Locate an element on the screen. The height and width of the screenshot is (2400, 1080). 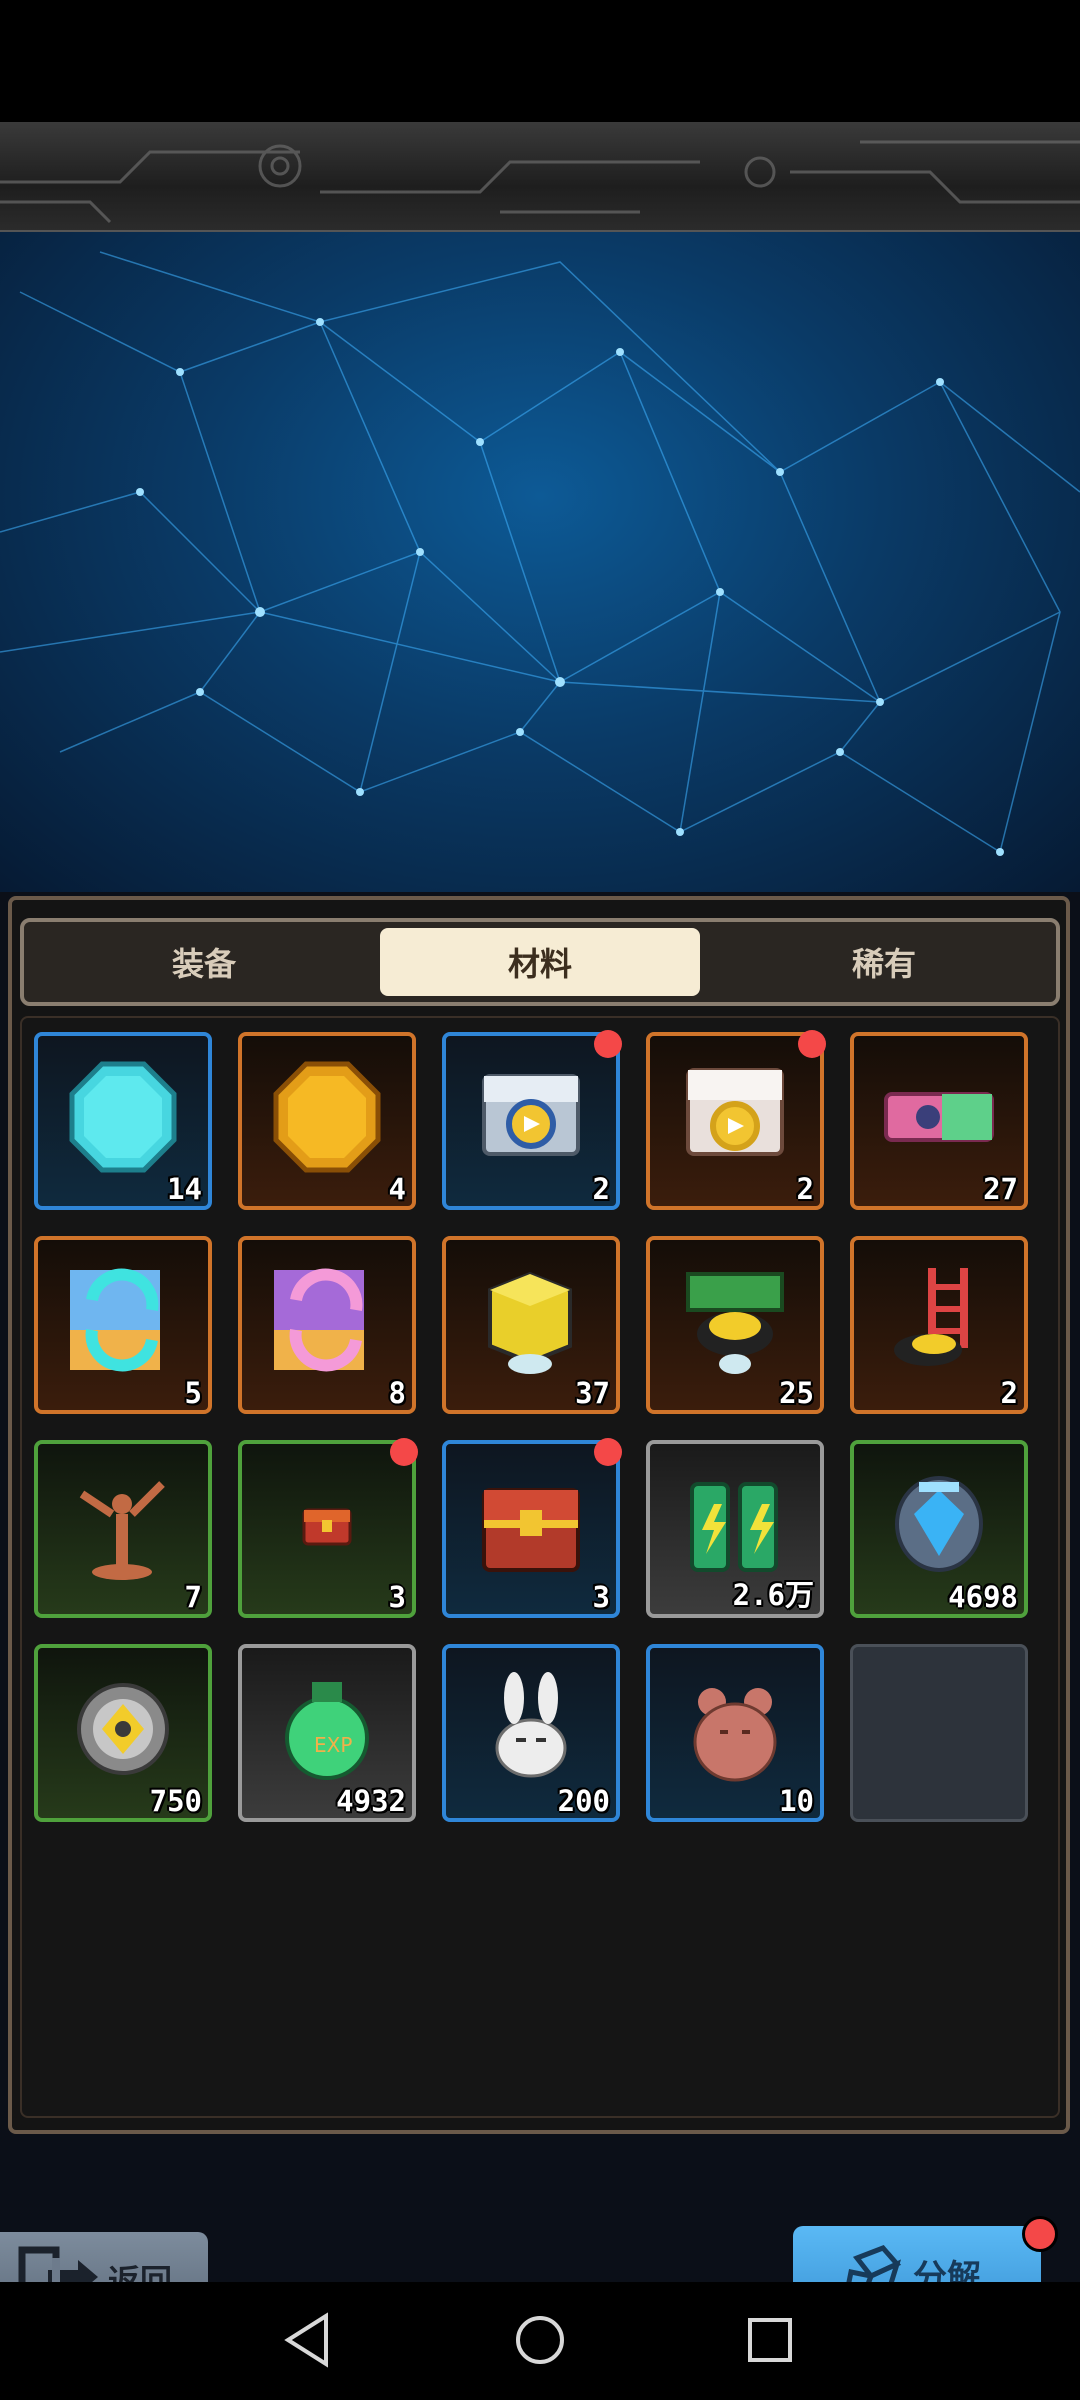
green-board-icon is located at coordinates (735, 1323).